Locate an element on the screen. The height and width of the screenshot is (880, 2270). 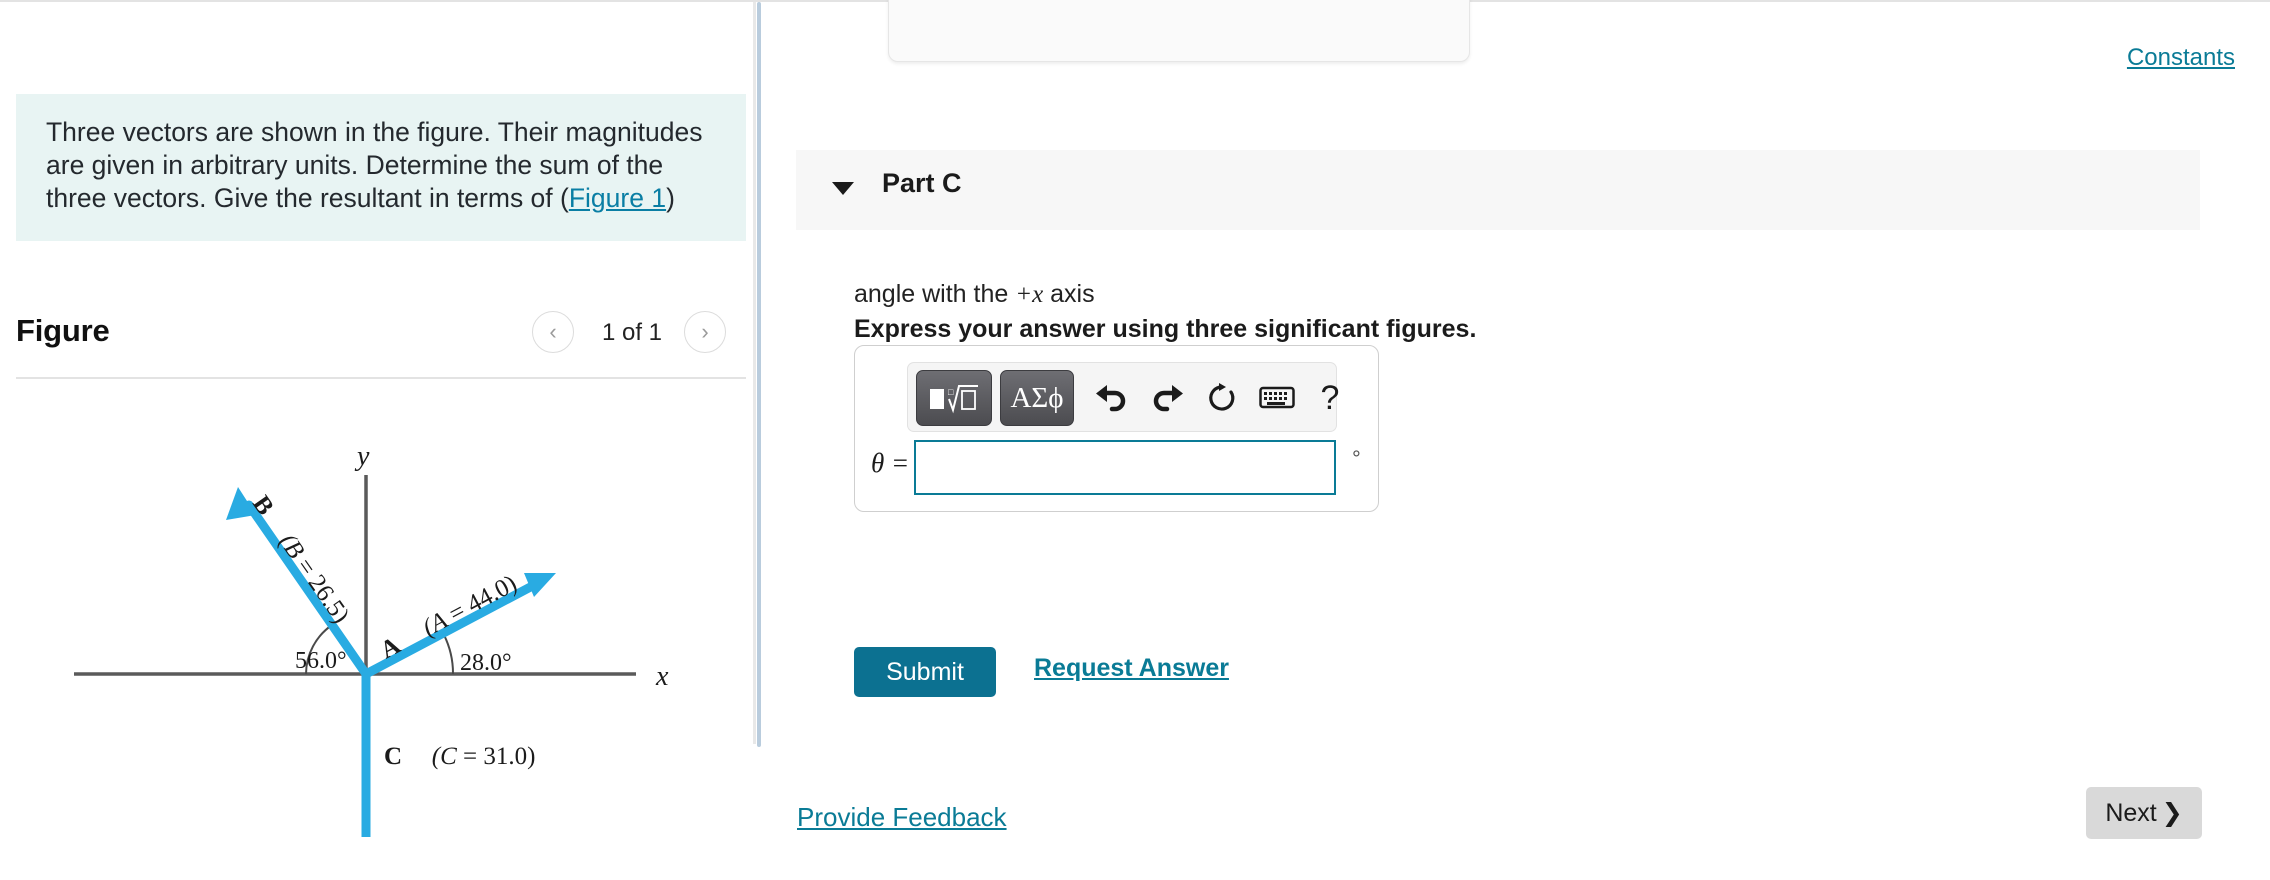
angle-label-b: 56.0° is located at coordinates (321, 661).